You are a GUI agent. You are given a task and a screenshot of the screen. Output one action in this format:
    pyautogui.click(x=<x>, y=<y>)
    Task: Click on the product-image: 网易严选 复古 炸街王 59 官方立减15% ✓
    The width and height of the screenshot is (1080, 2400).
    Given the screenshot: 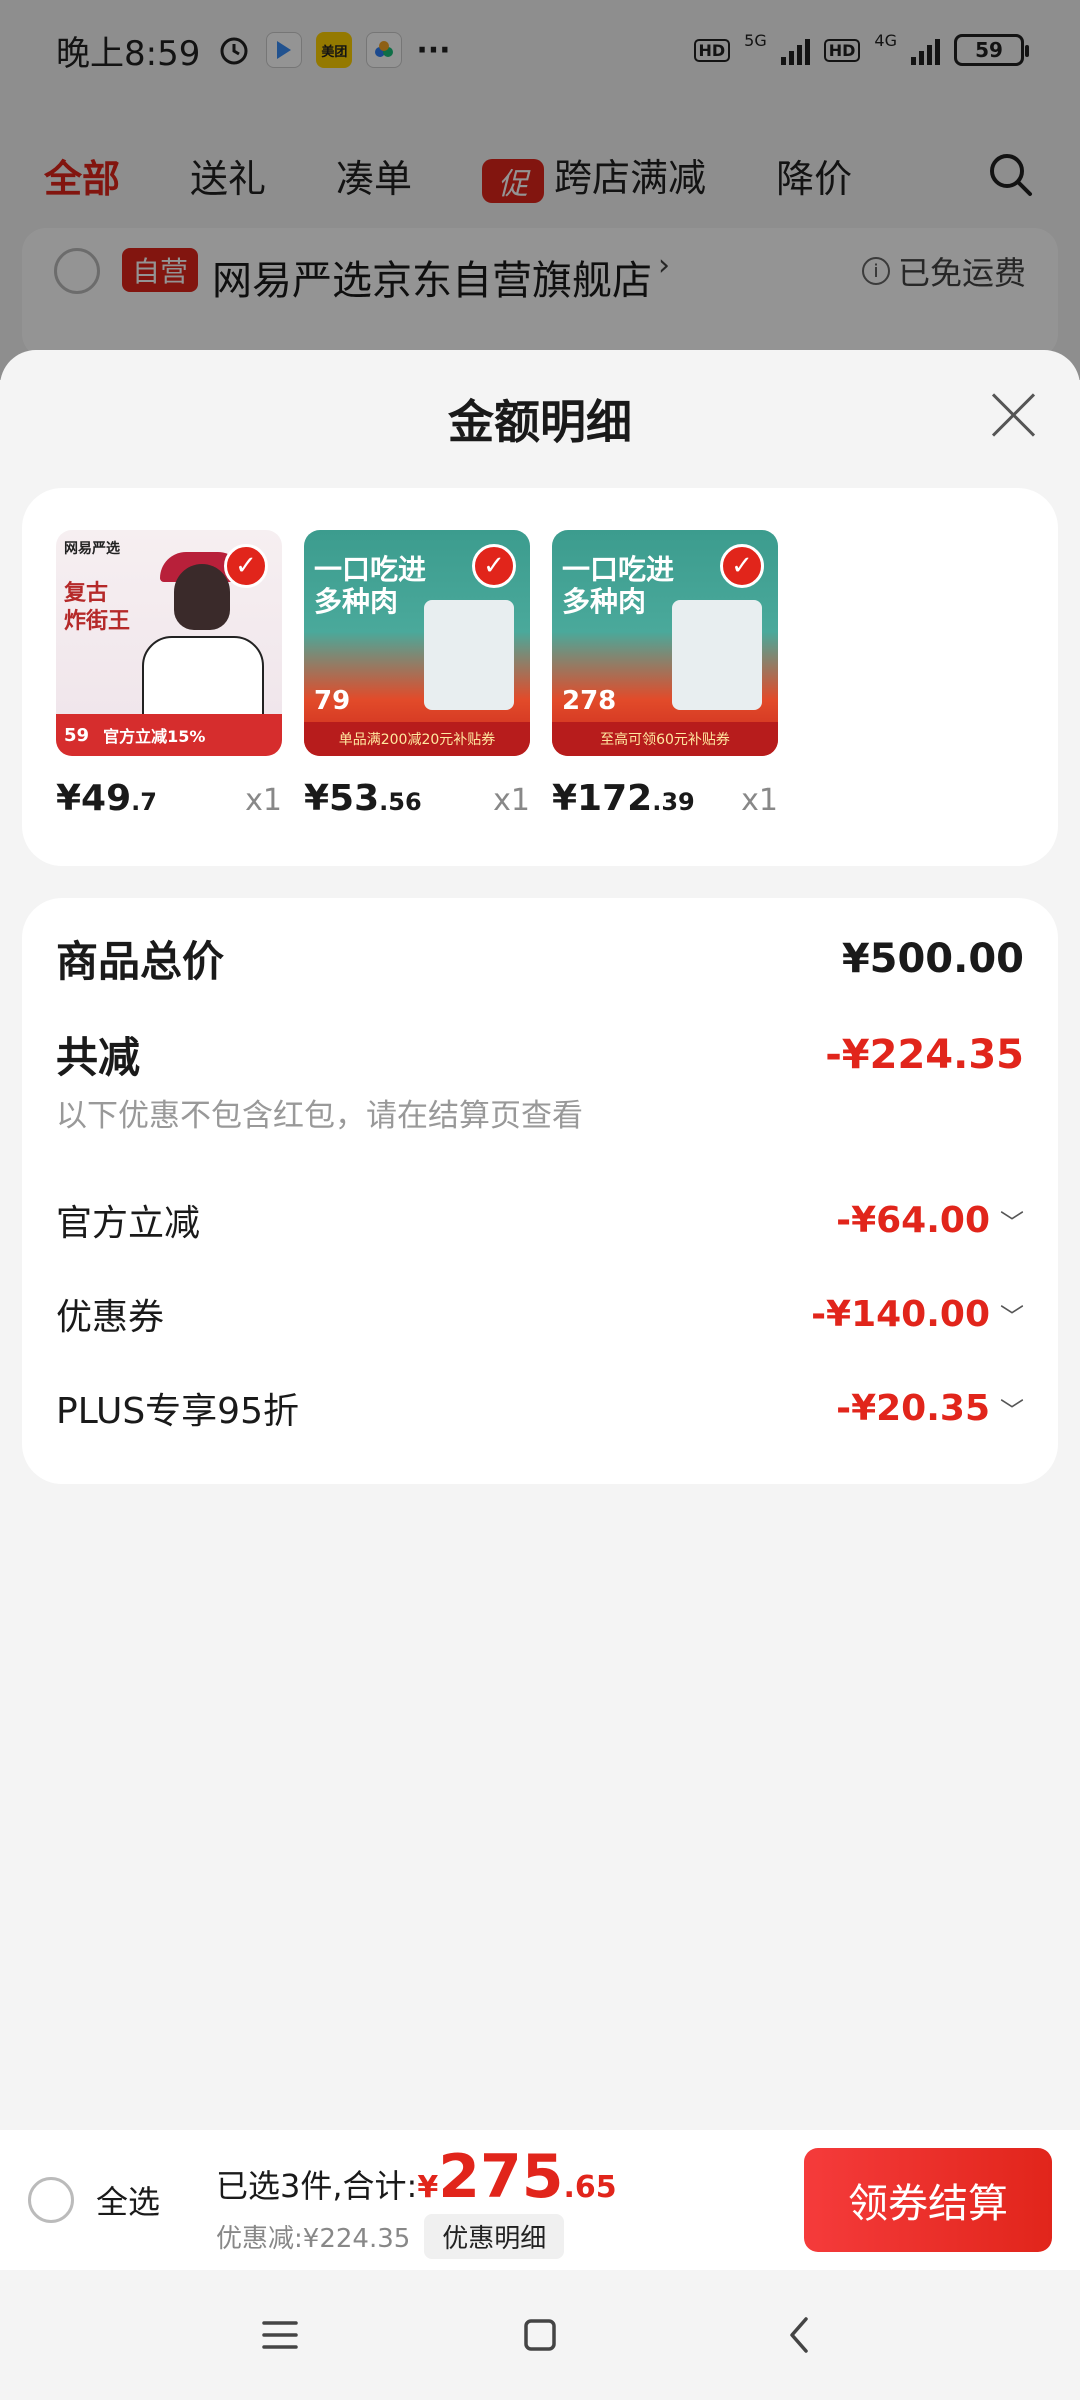 What is the action you would take?
    pyautogui.click(x=169, y=643)
    